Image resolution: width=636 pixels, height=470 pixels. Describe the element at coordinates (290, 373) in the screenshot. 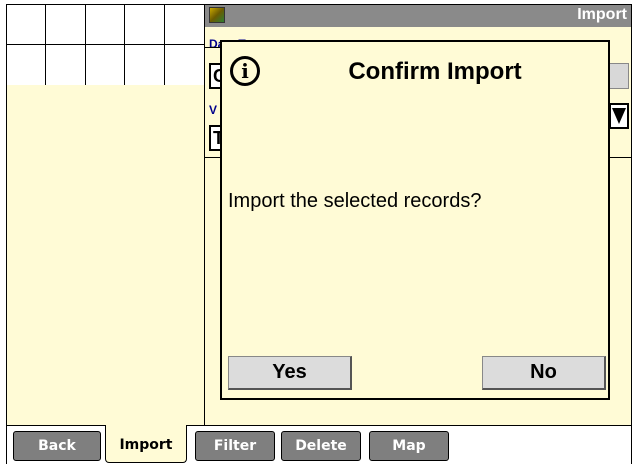

I see `yes-button: Yes` at that location.